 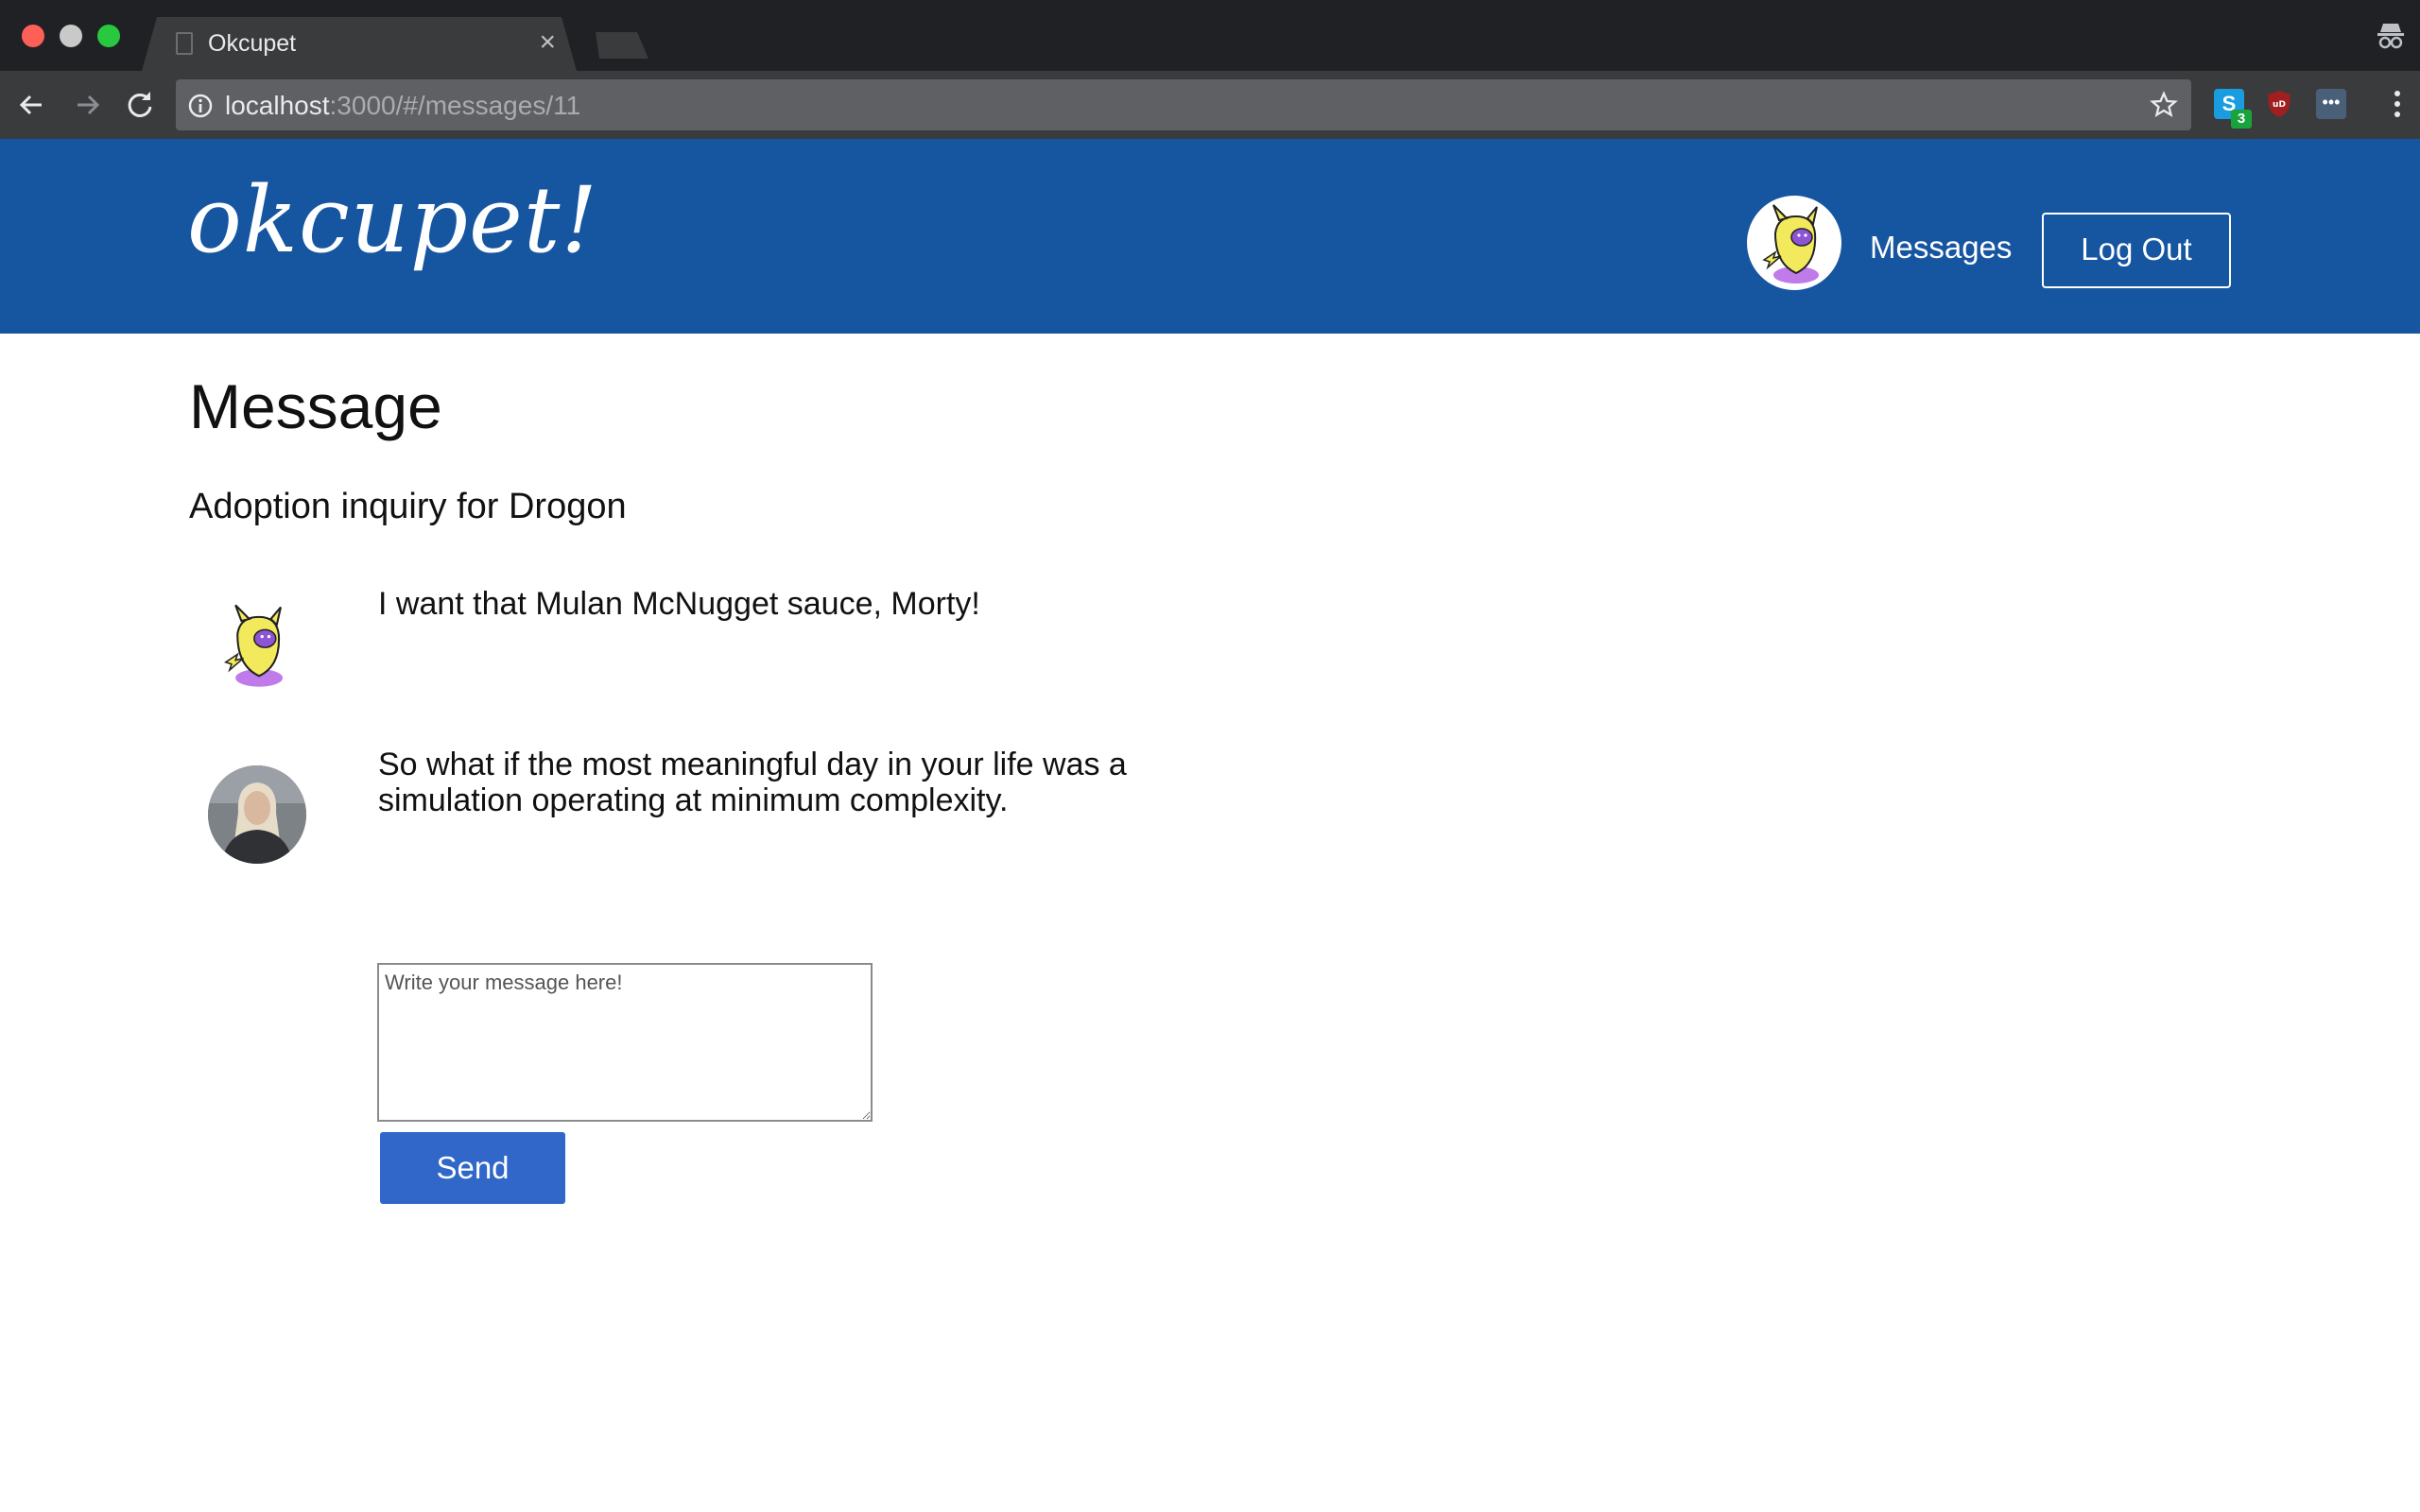 What do you see at coordinates (2164, 105) in the screenshot?
I see `bookmark-star-icon` at bounding box center [2164, 105].